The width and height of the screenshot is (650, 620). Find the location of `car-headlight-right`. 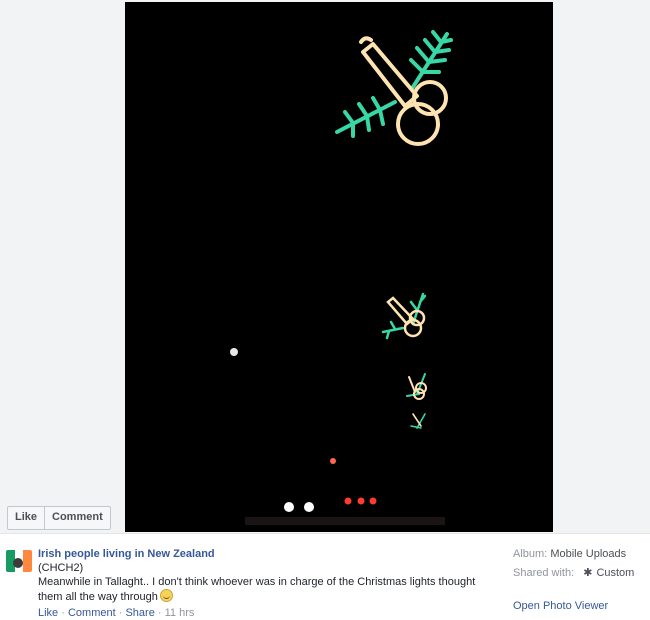

car-headlight-right is located at coordinates (309, 507).